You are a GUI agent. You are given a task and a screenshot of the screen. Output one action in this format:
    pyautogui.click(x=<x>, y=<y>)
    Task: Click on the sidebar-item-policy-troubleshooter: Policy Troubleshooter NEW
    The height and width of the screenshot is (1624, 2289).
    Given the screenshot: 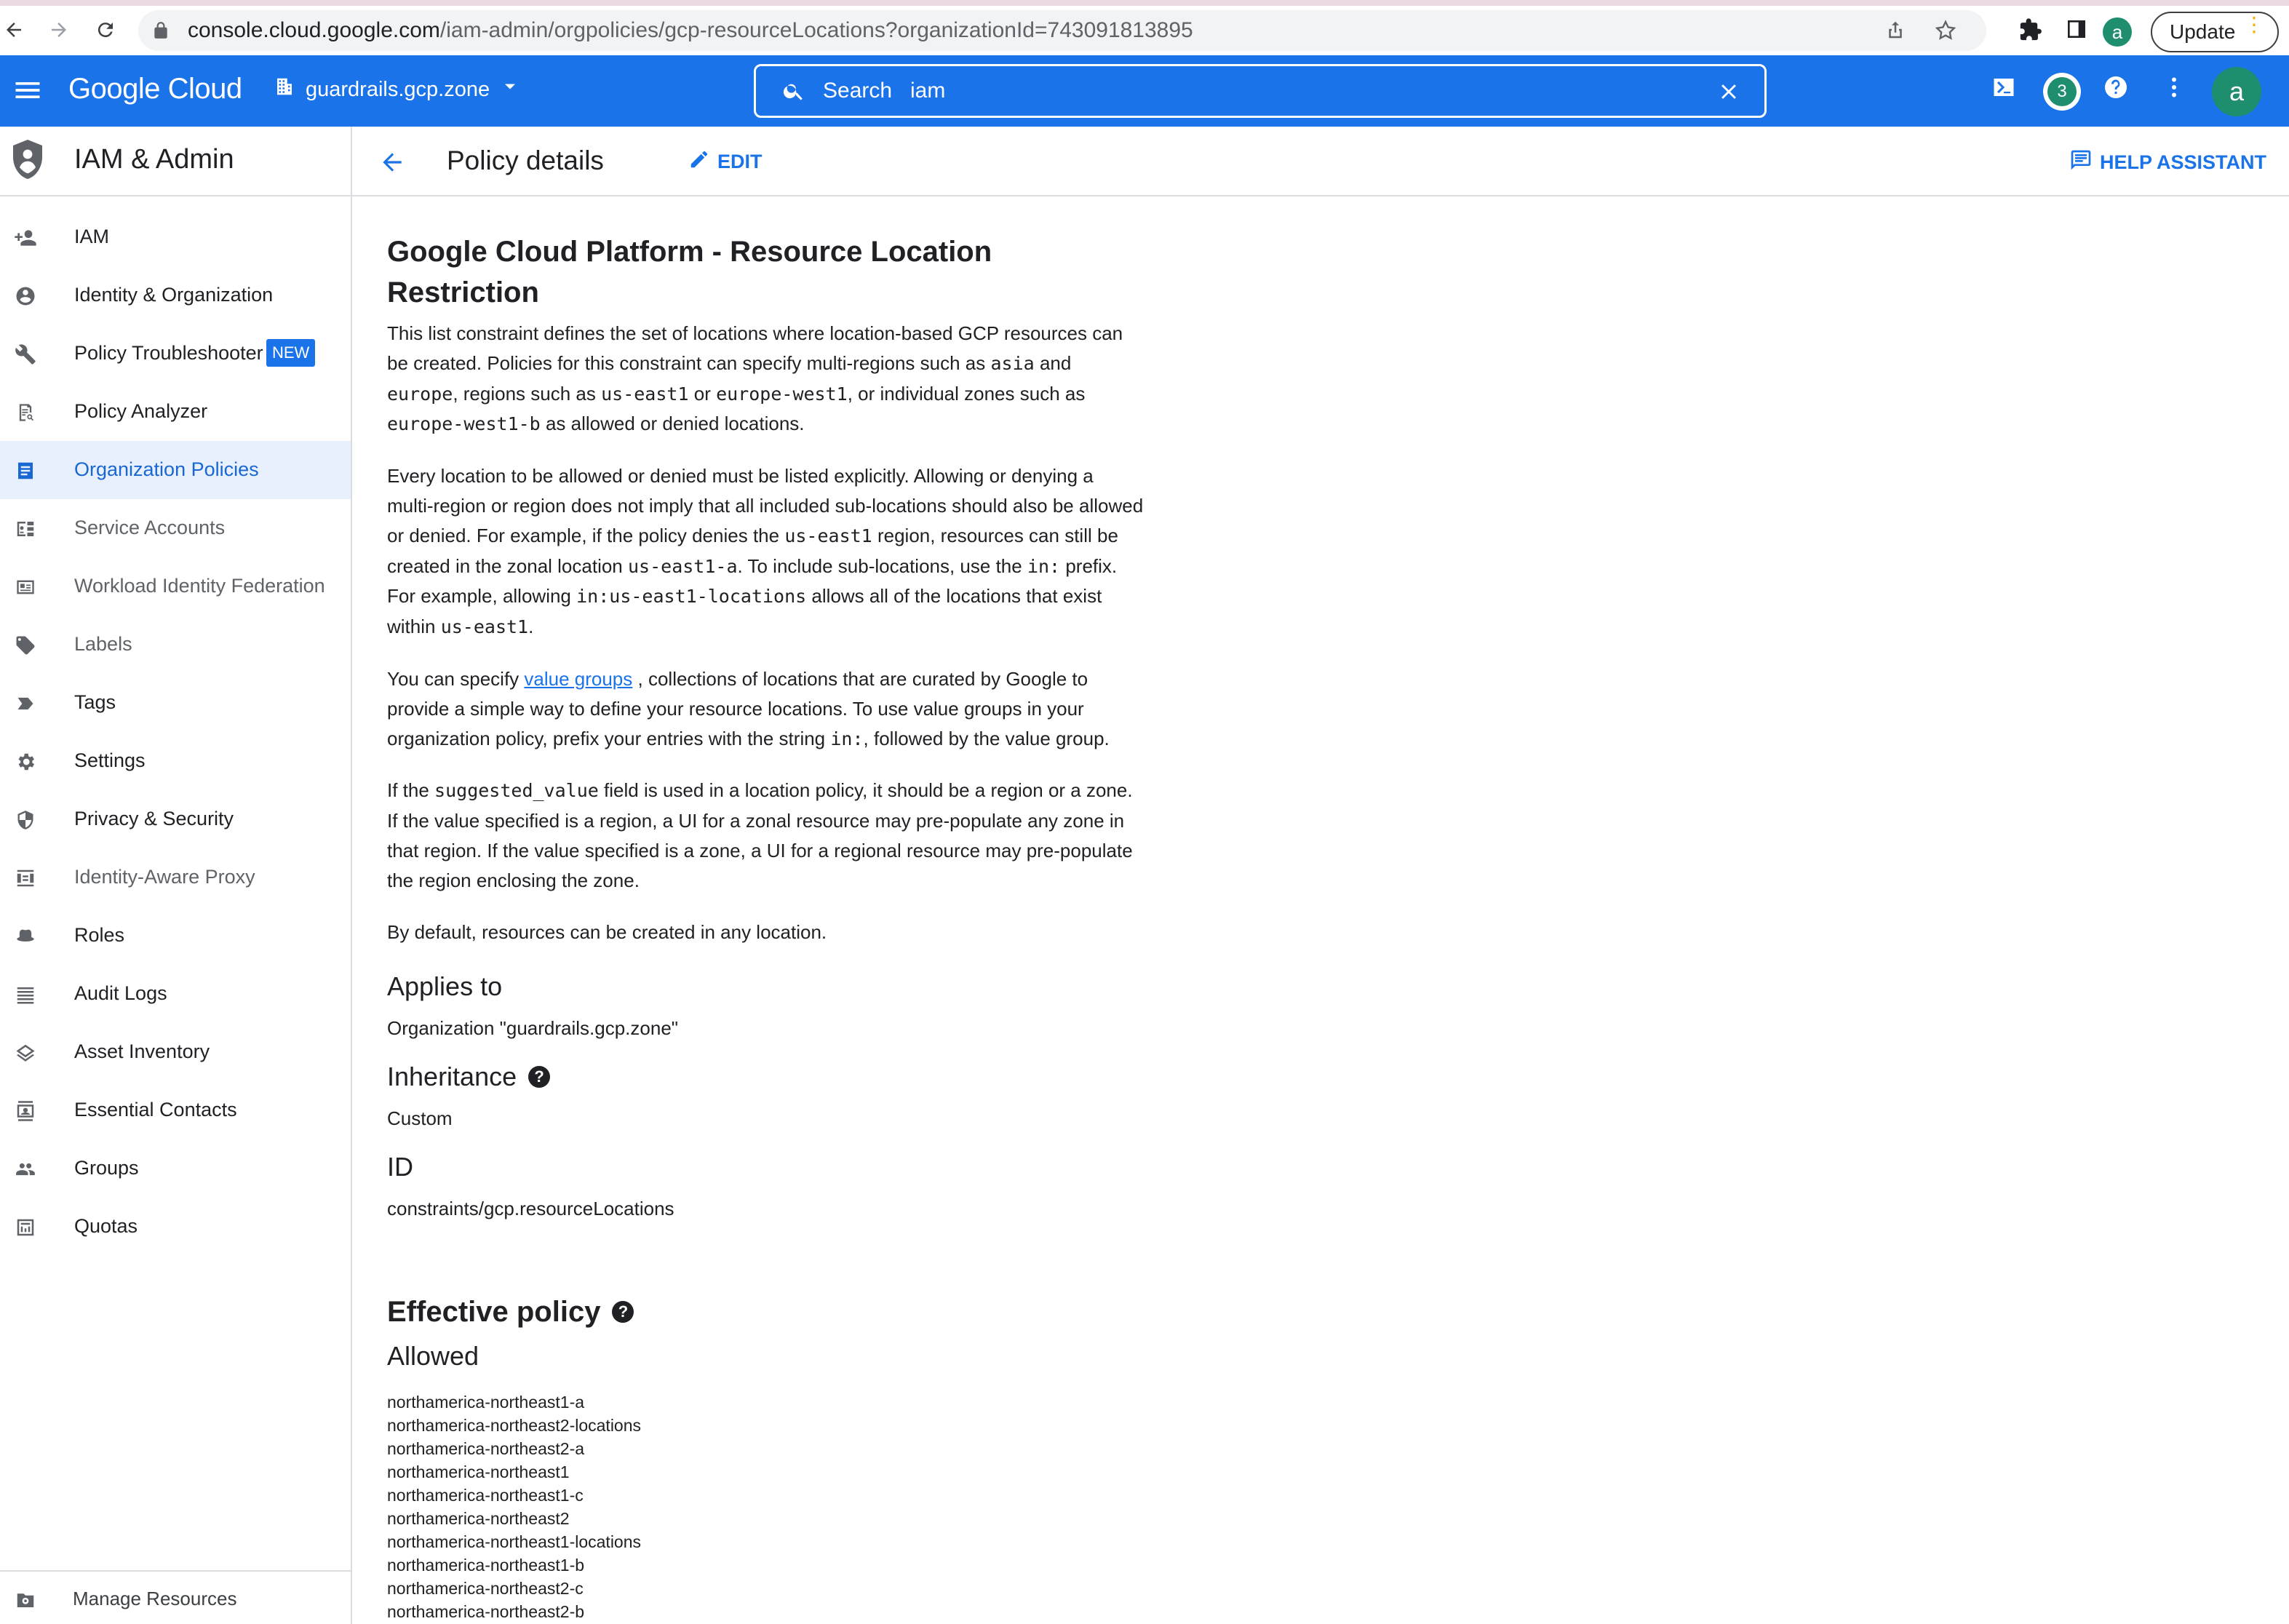 What is the action you would take?
    pyautogui.click(x=176, y=354)
    